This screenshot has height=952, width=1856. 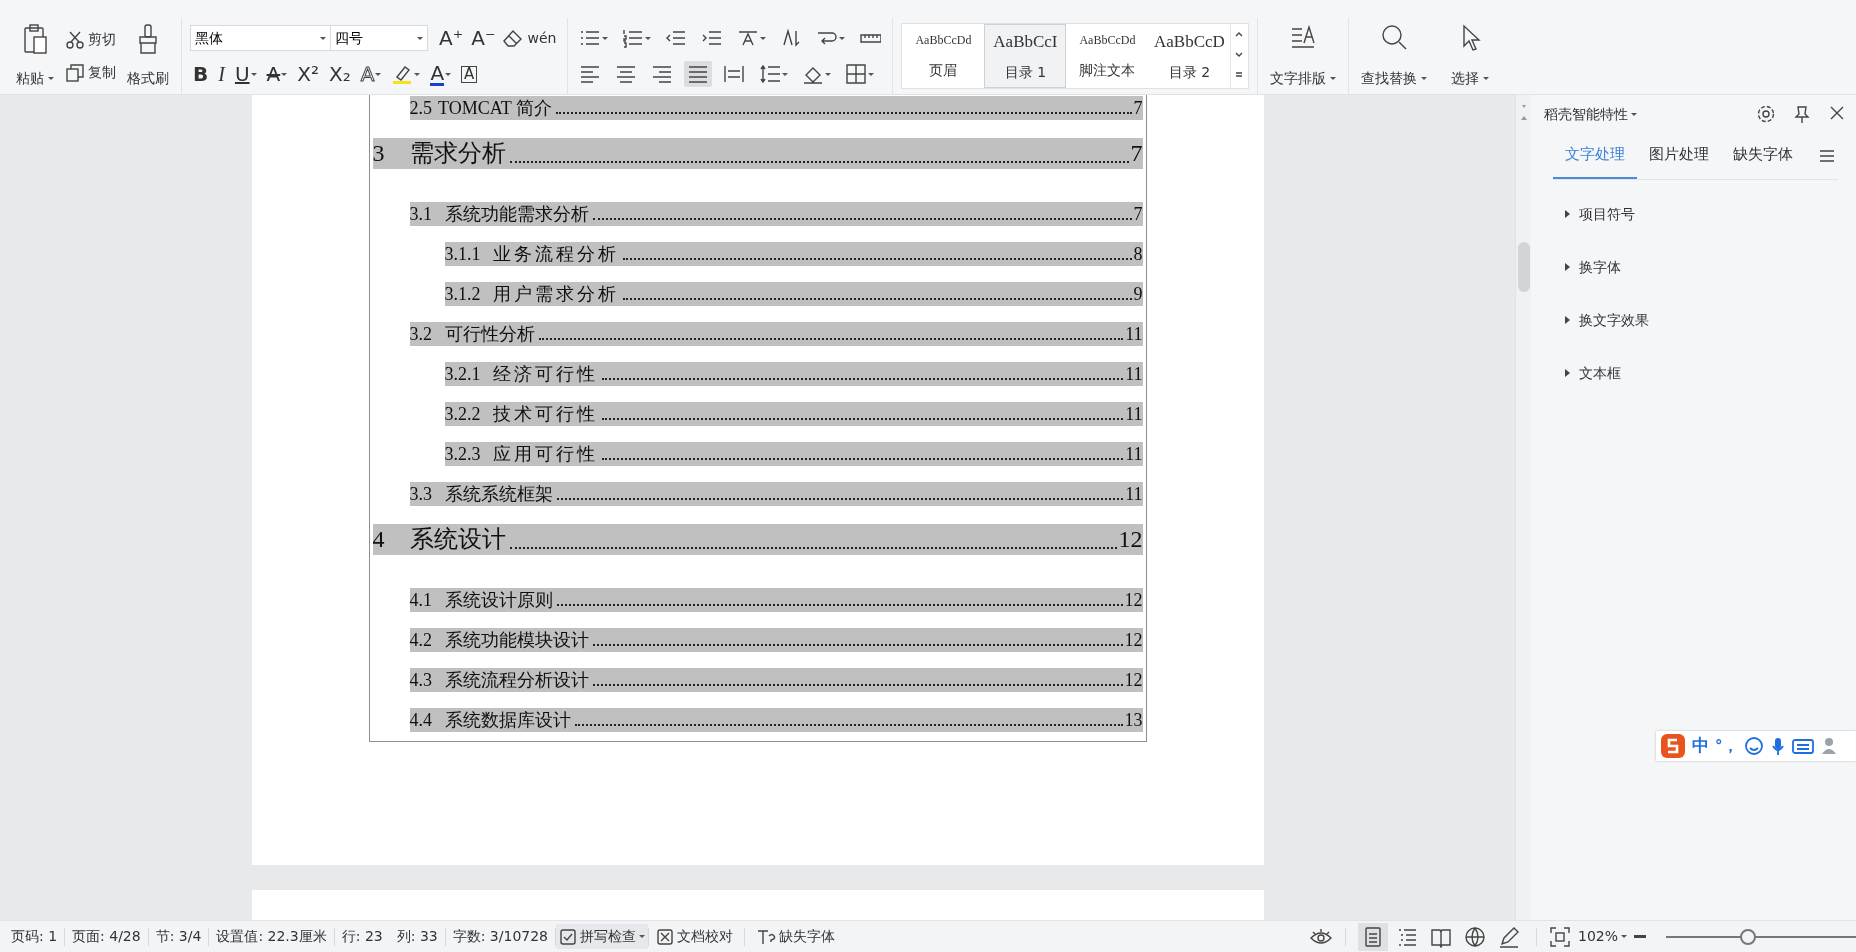 What do you see at coordinates (463, 294) in the screenshot?
I see `toc-number: 3.1.2` at bounding box center [463, 294].